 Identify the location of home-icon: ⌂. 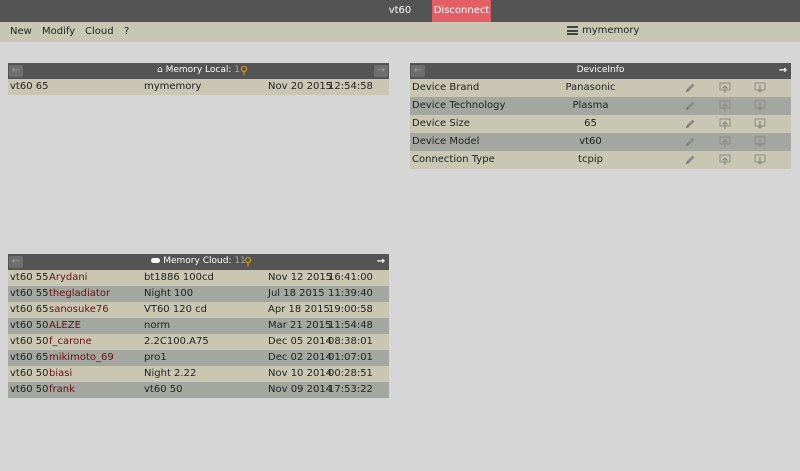
(159, 70).